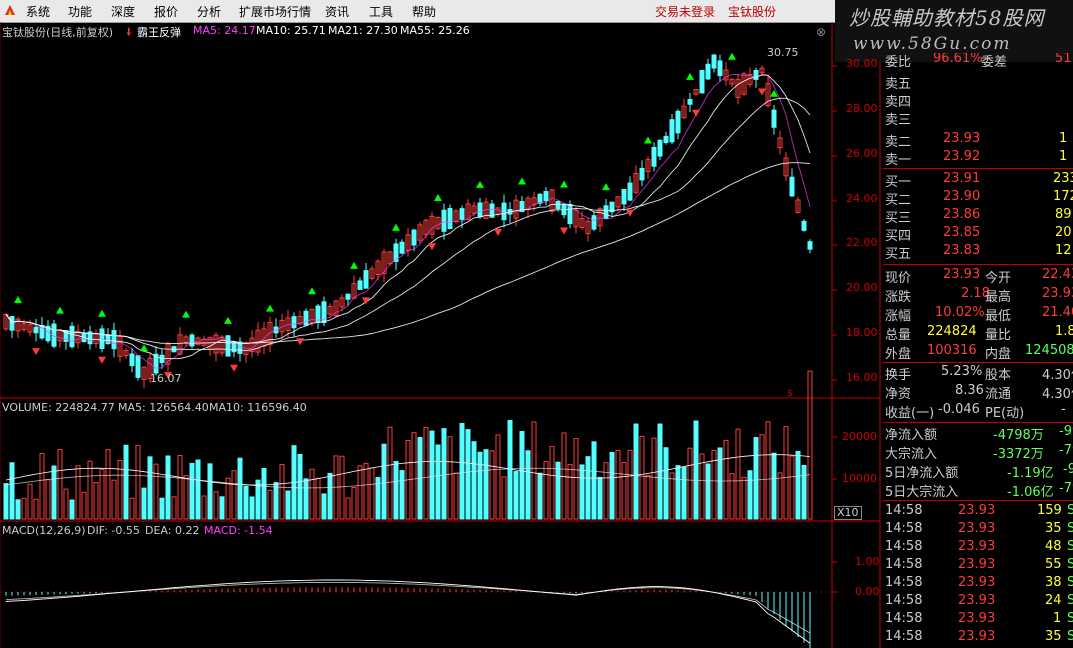 Image resolution: width=1073 pixels, height=648 pixels. What do you see at coordinates (898, 102) in the screenshot?
I see `sell4-row: 卖四` at bounding box center [898, 102].